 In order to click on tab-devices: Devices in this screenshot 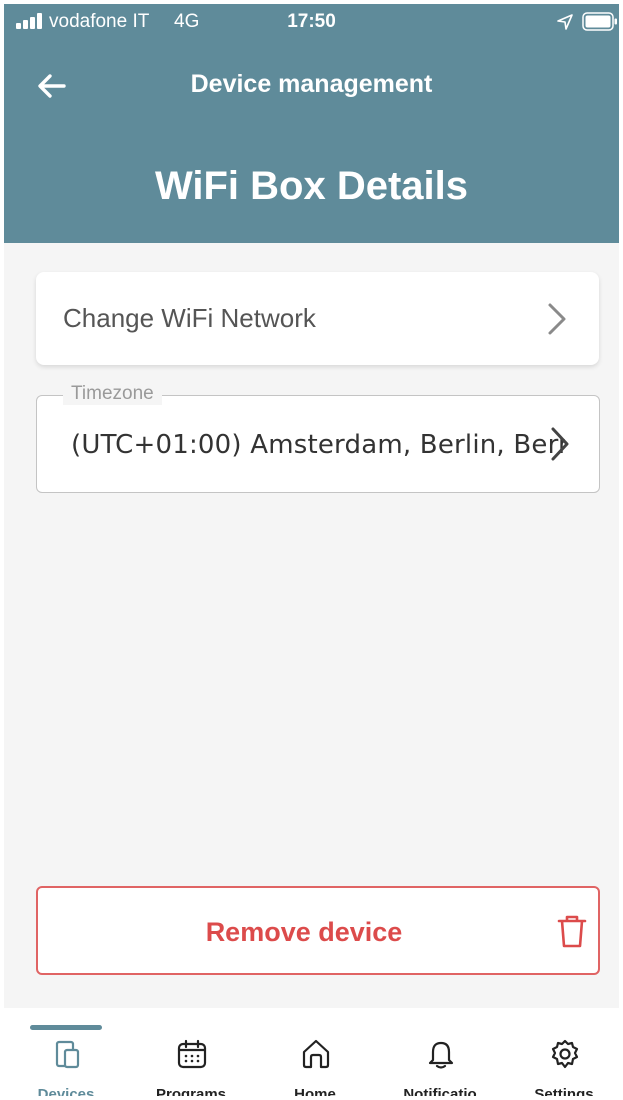, I will do `click(66, 1065)`.